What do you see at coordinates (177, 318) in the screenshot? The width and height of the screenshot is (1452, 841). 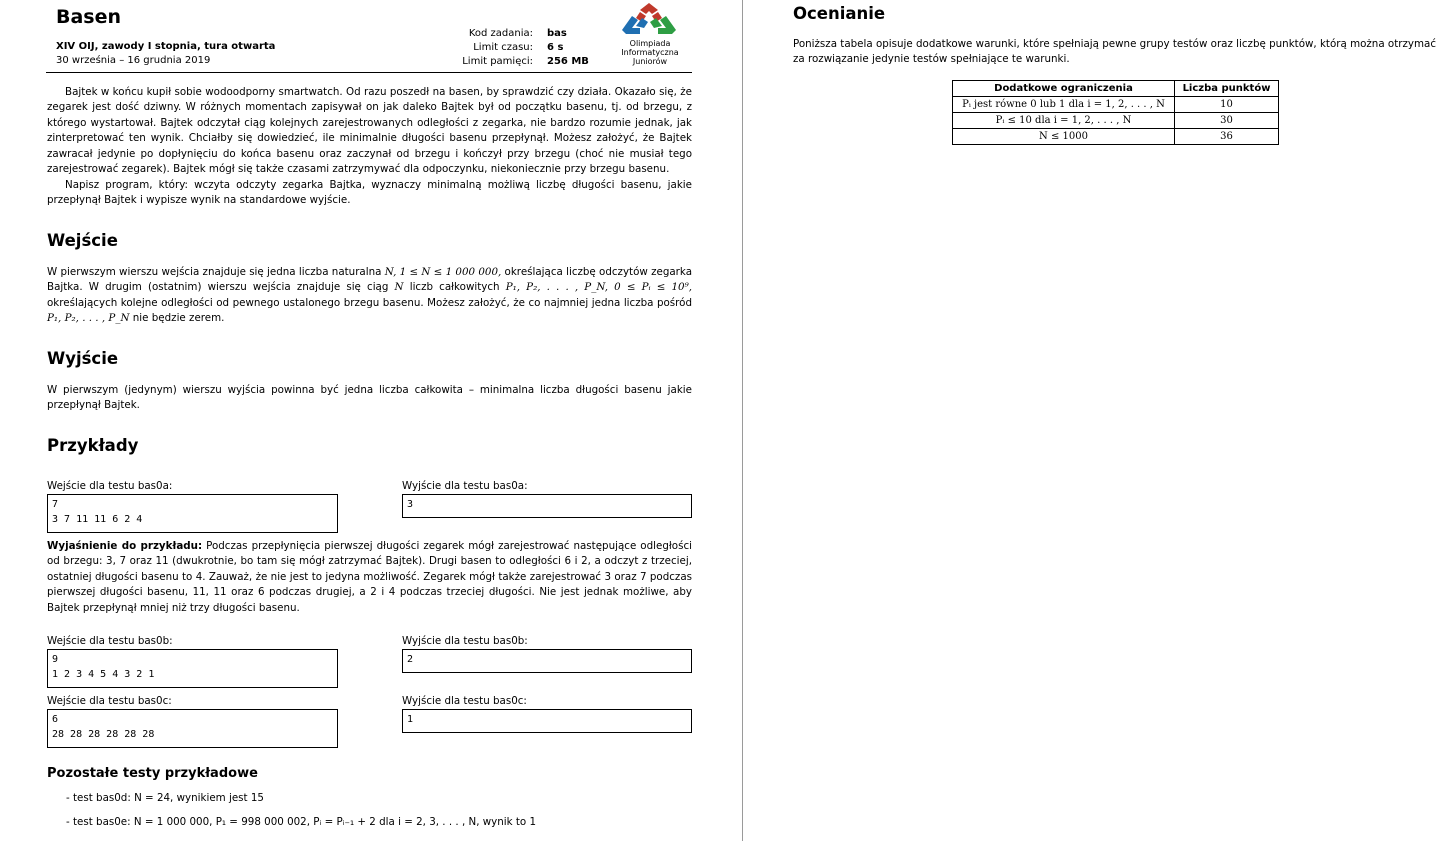 I see `input-text-5: nie będzie zerem.` at bounding box center [177, 318].